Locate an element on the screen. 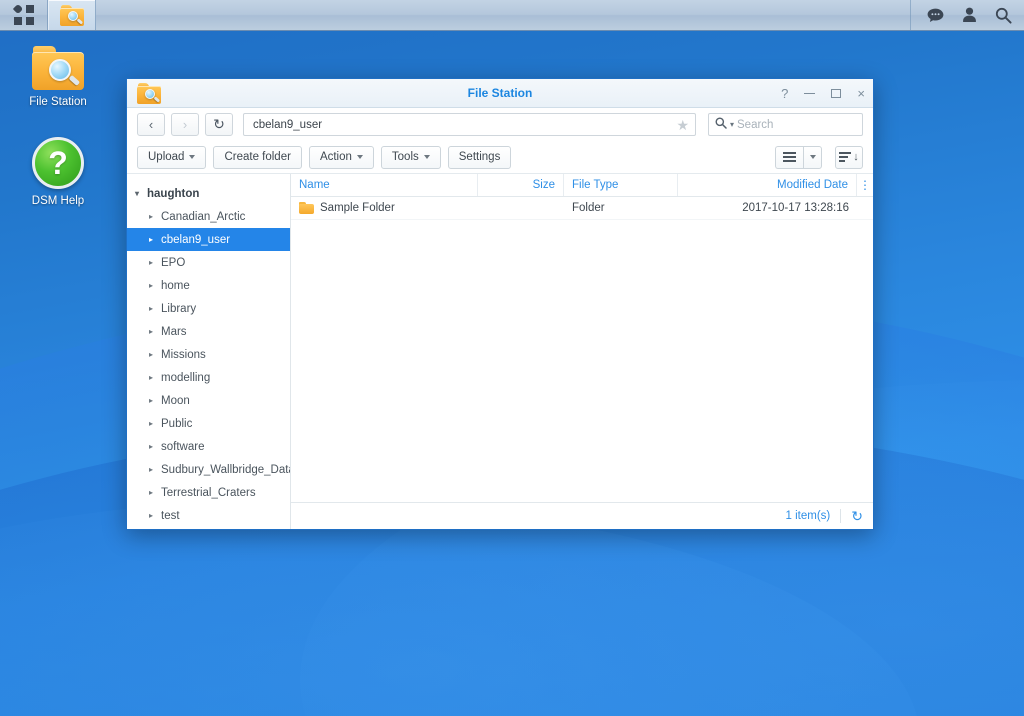 The height and width of the screenshot is (716, 1024). sidebar-item-sudbury_wallbridge_data: ▸ Sudbury_Wallbridge_Data is located at coordinates (208, 469).